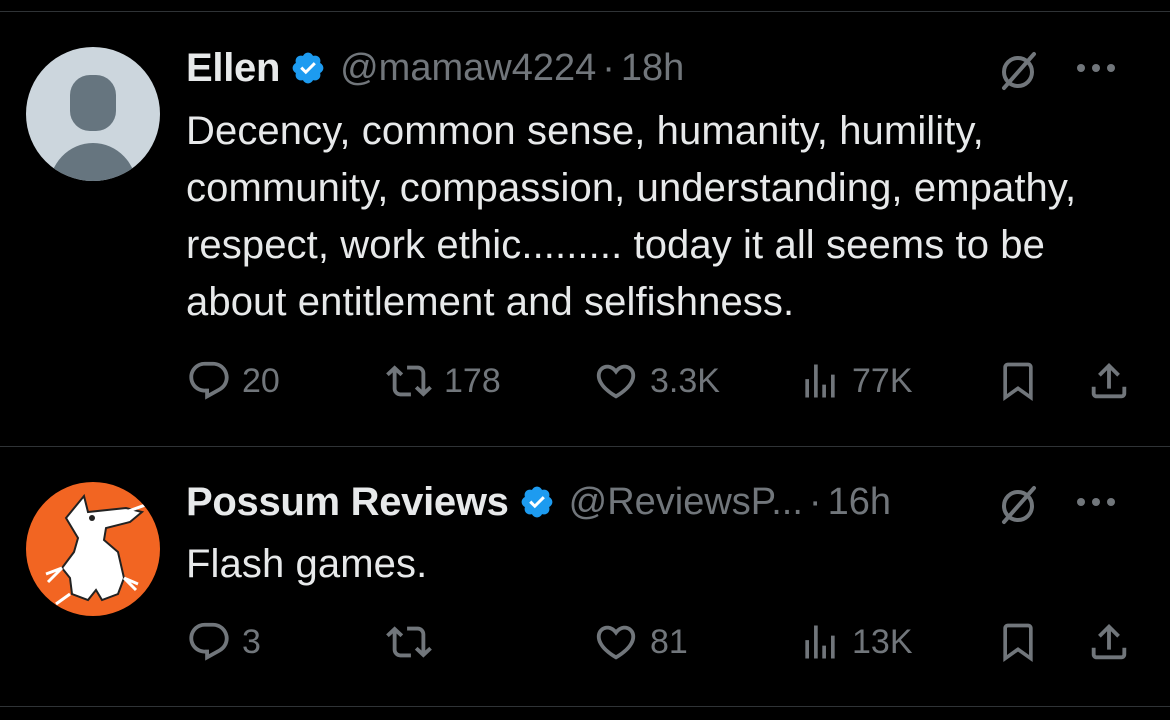  What do you see at coordinates (347, 502) in the screenshot?
I see `display-name: Possum Reviews` at bounding box center [347, 502].